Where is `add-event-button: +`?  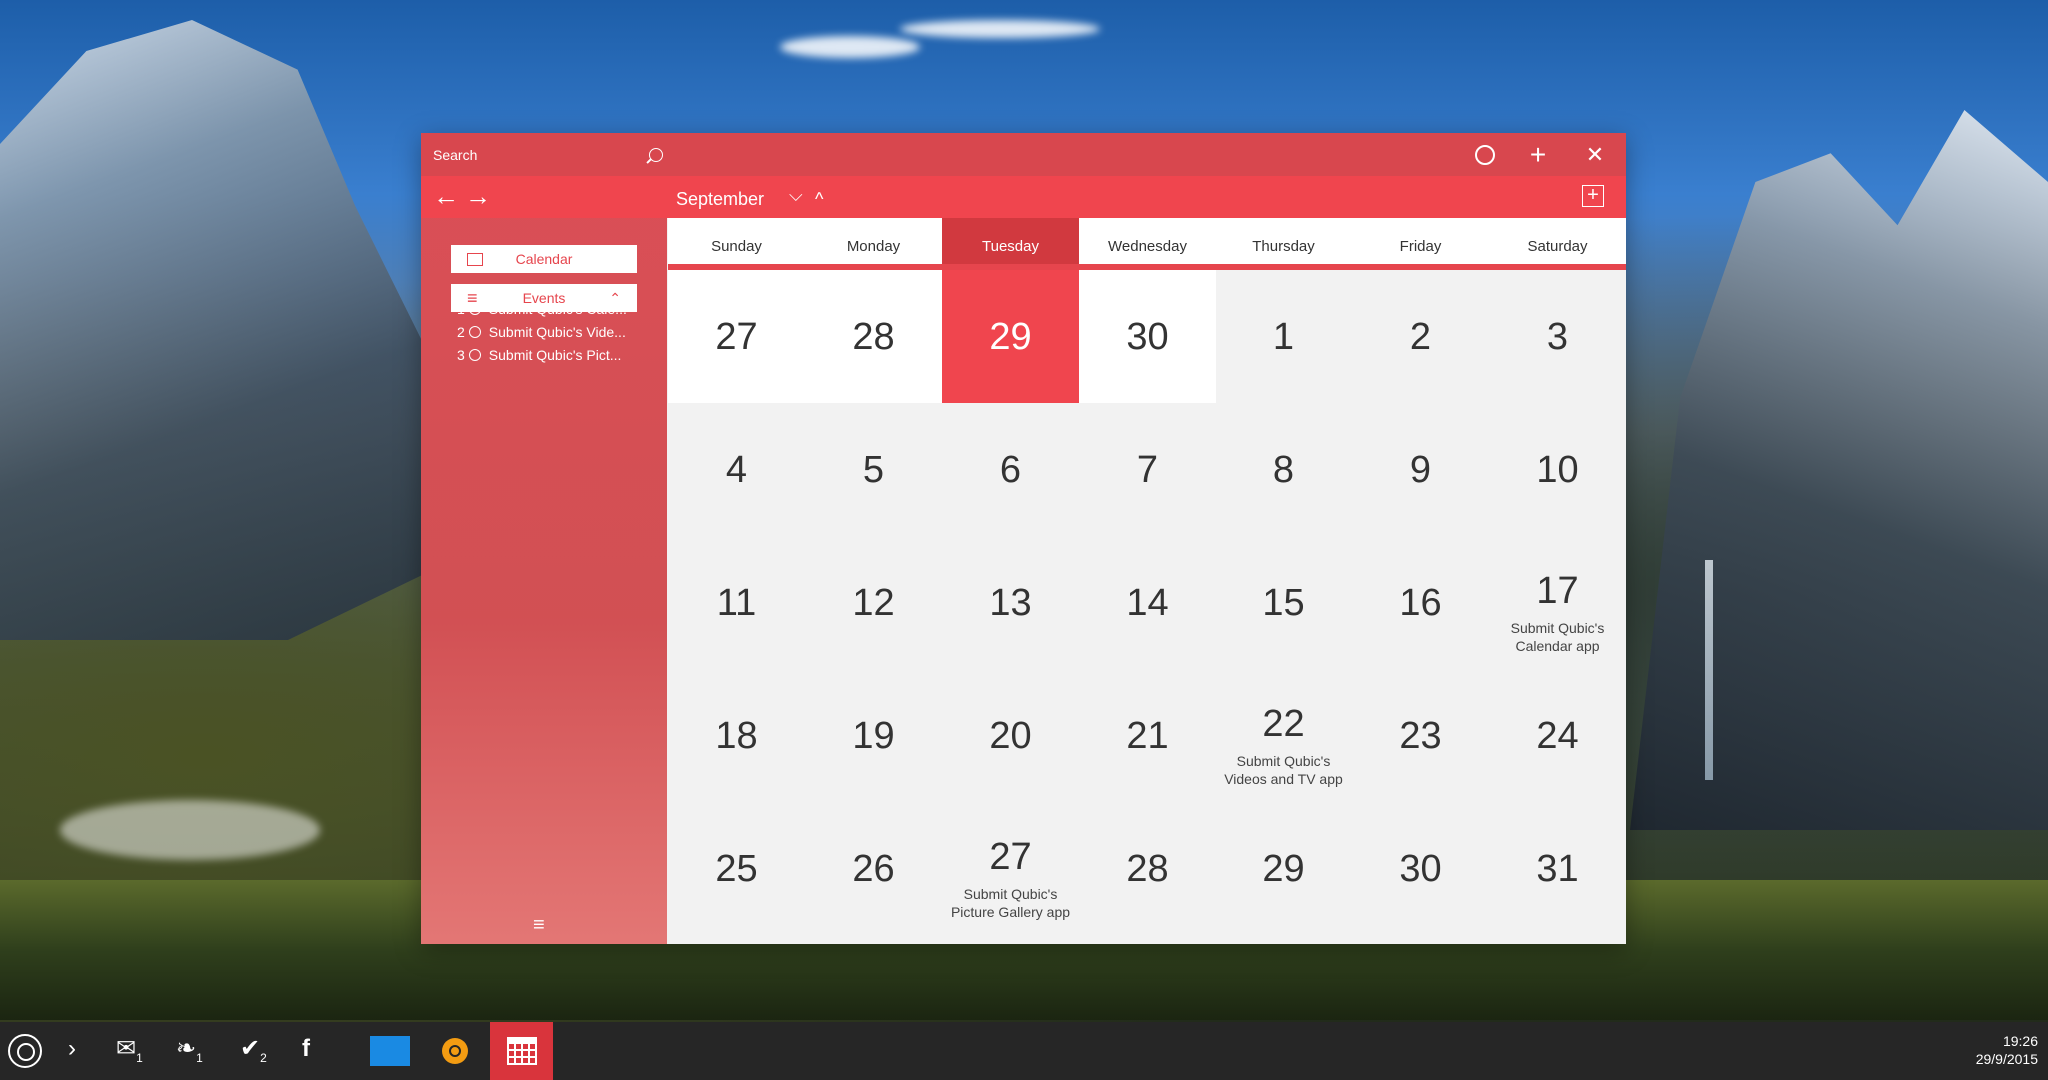
add-event-button: + is located at coordinates (1593, 196).